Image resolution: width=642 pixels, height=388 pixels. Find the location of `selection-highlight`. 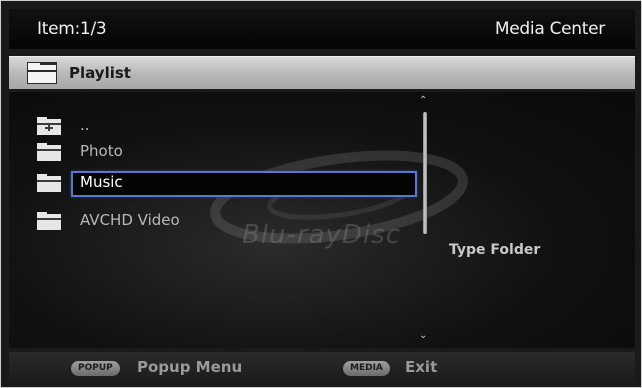

selection-highlight is located at coordinates (244, 184).